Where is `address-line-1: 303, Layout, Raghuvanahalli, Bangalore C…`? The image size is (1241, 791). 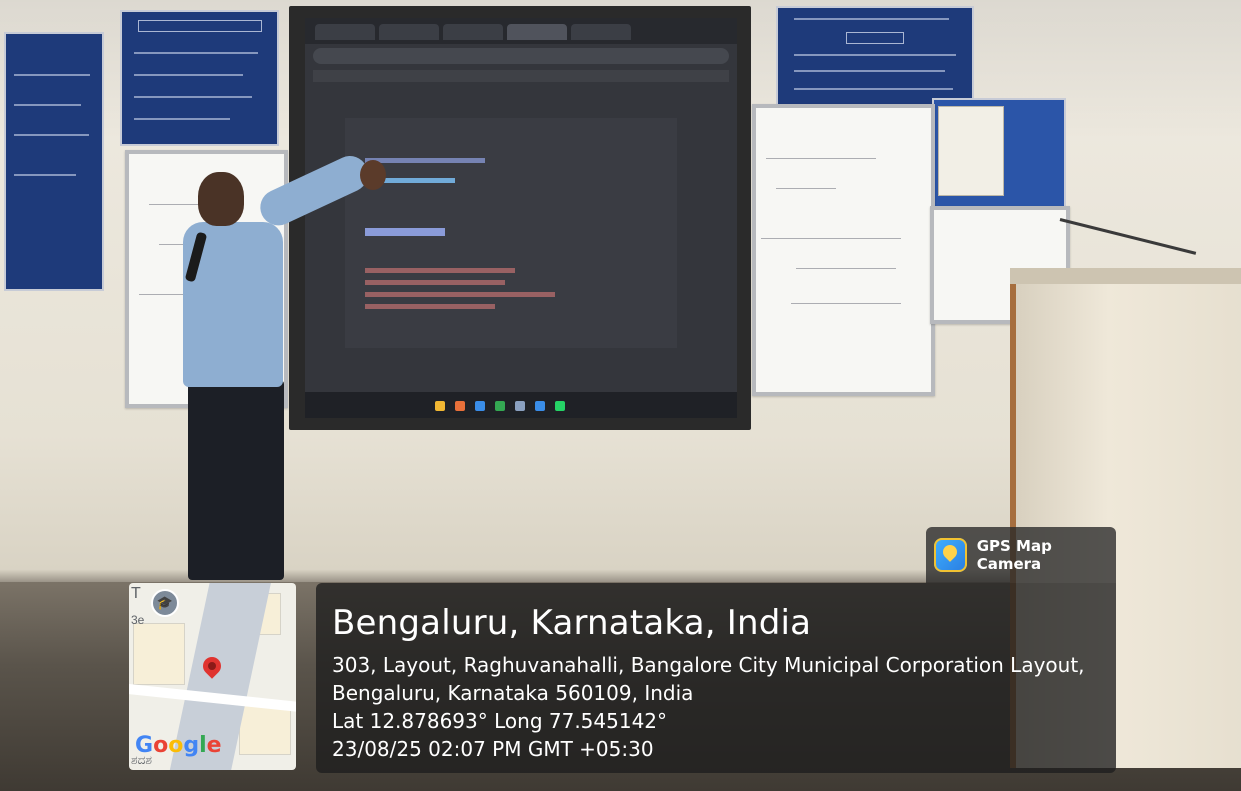 address-line-1: 303, Layout, Raghuvanahalli, Bangalore C… is located at coordinates (708, 665).